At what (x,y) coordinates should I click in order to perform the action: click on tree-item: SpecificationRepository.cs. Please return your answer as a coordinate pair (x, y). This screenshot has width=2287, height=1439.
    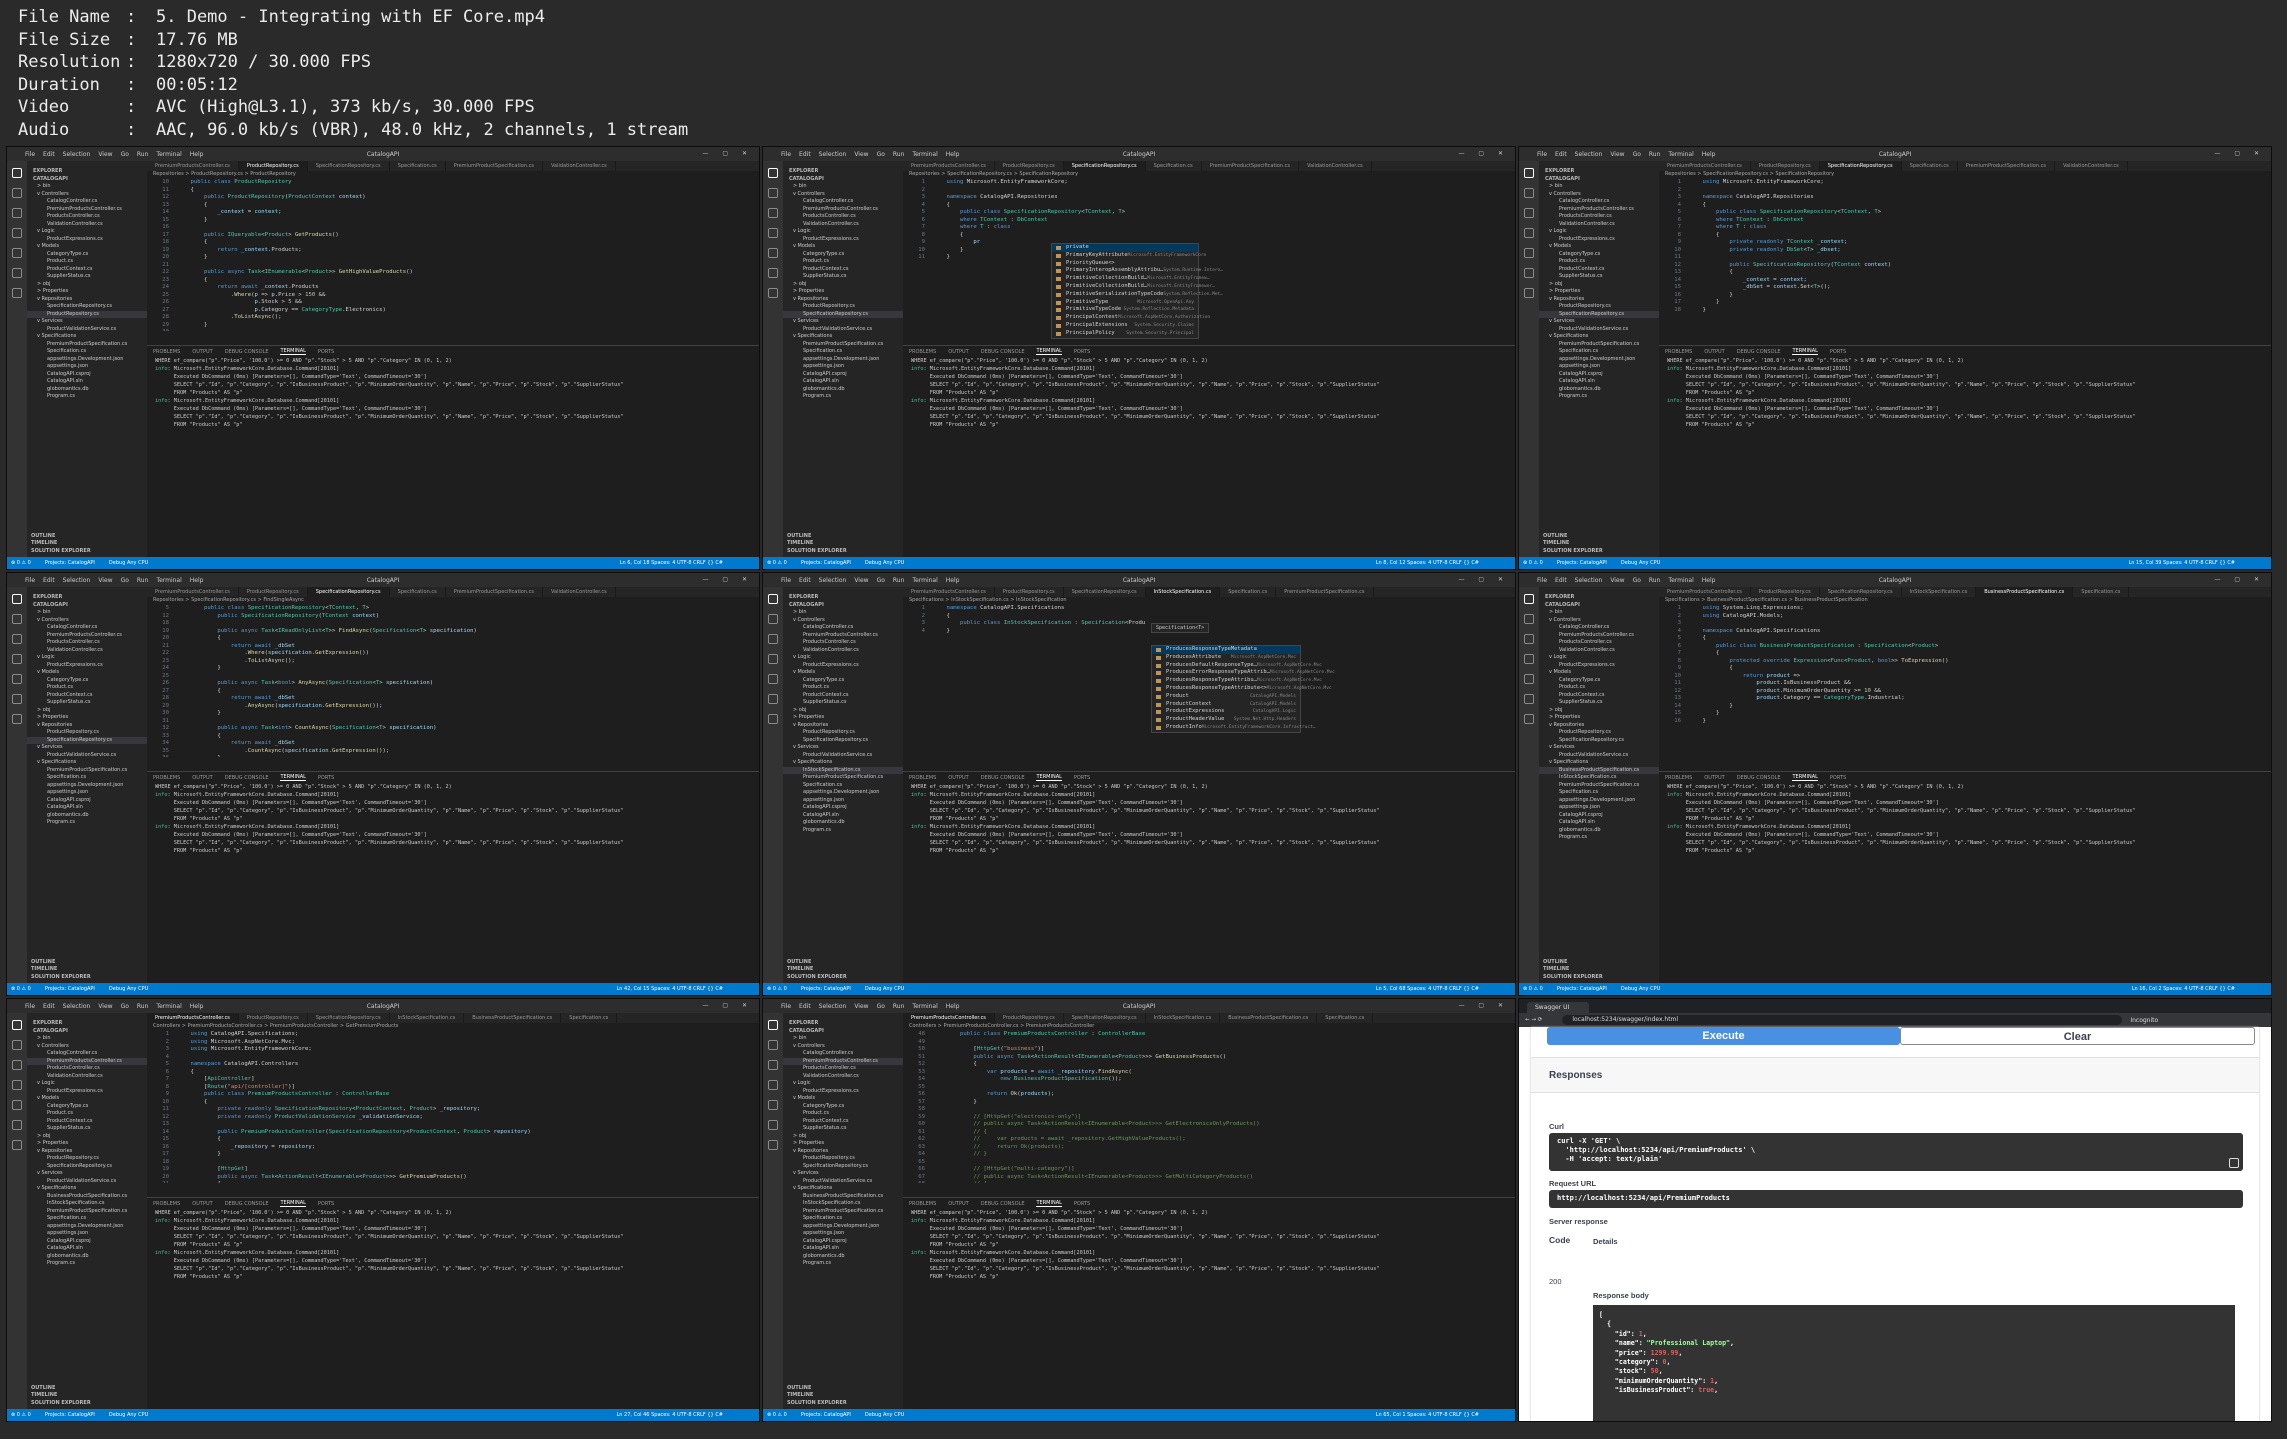
    Looking at the image, I should click on (843, 314).